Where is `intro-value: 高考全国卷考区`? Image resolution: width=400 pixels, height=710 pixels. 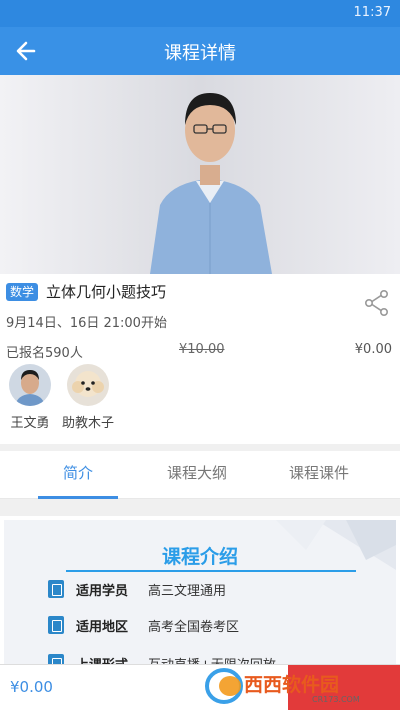 intro-value: 高考全国卷考区 is located at coordinates (194, 627).